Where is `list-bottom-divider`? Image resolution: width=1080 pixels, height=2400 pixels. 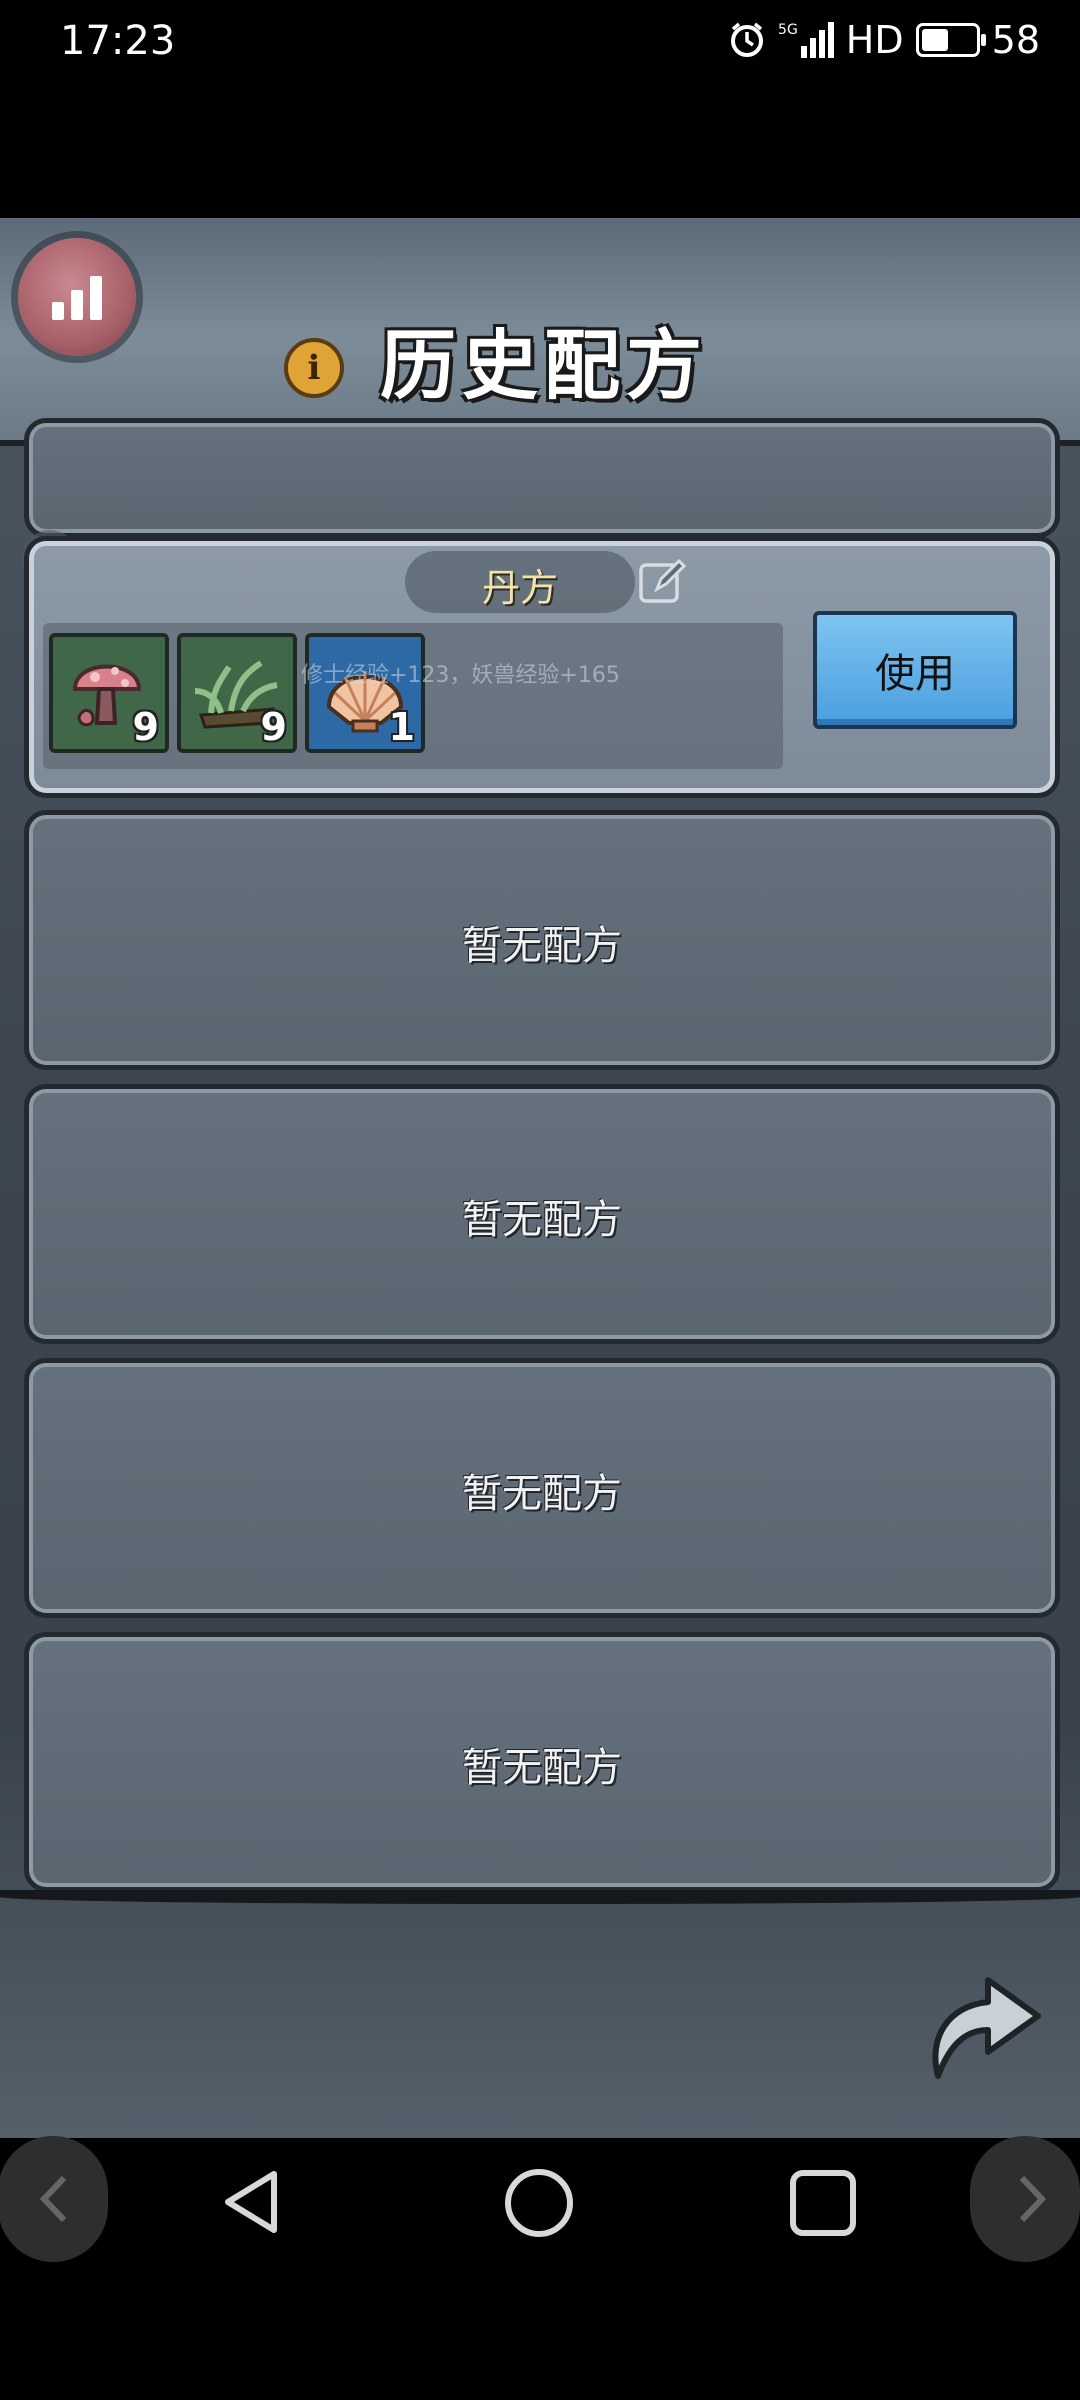
list-bottom-divider is located at coordinates (540, 1897).